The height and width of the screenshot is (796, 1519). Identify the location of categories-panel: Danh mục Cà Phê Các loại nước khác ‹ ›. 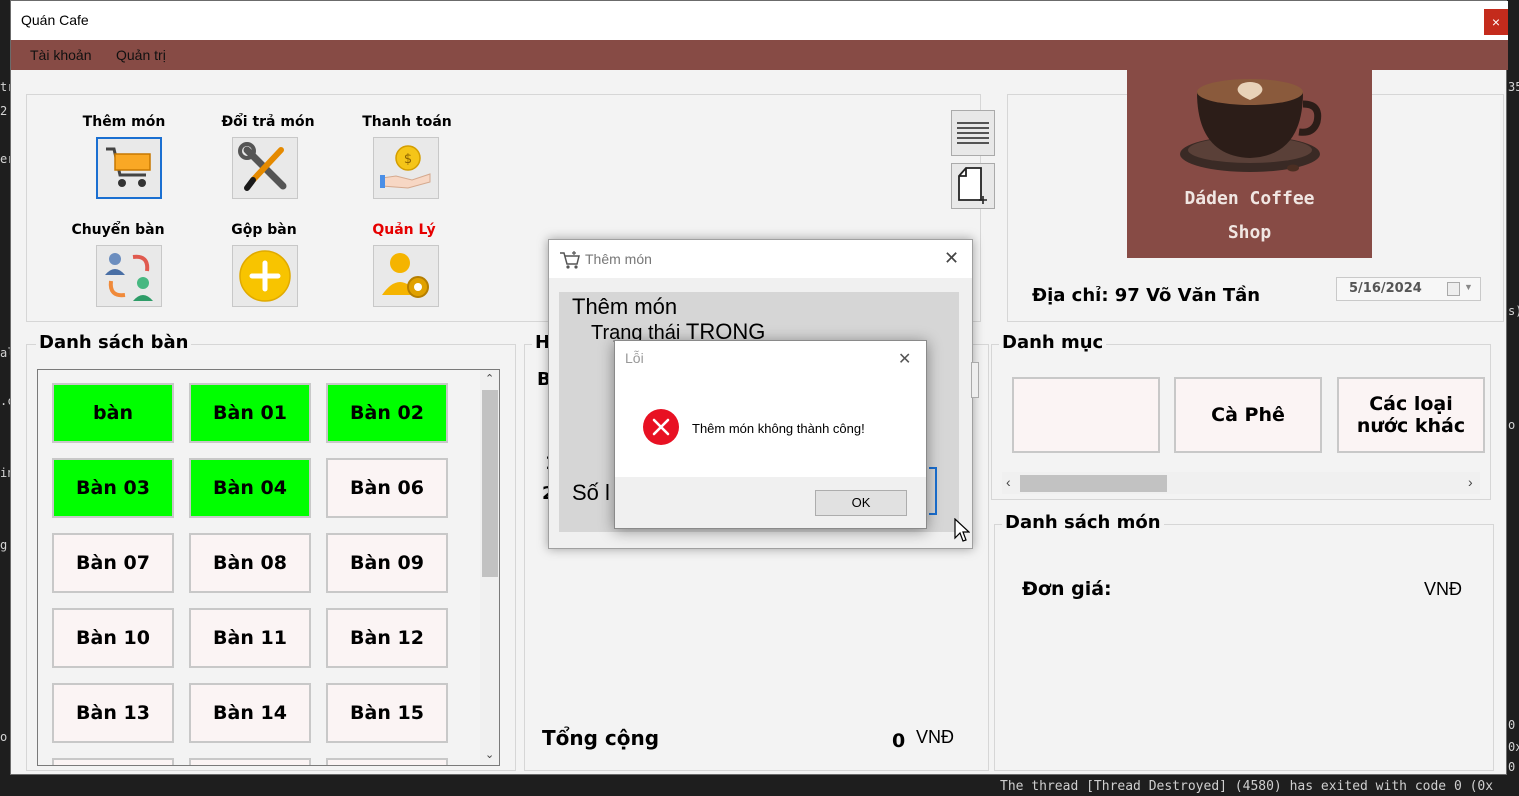
(1241, 416).